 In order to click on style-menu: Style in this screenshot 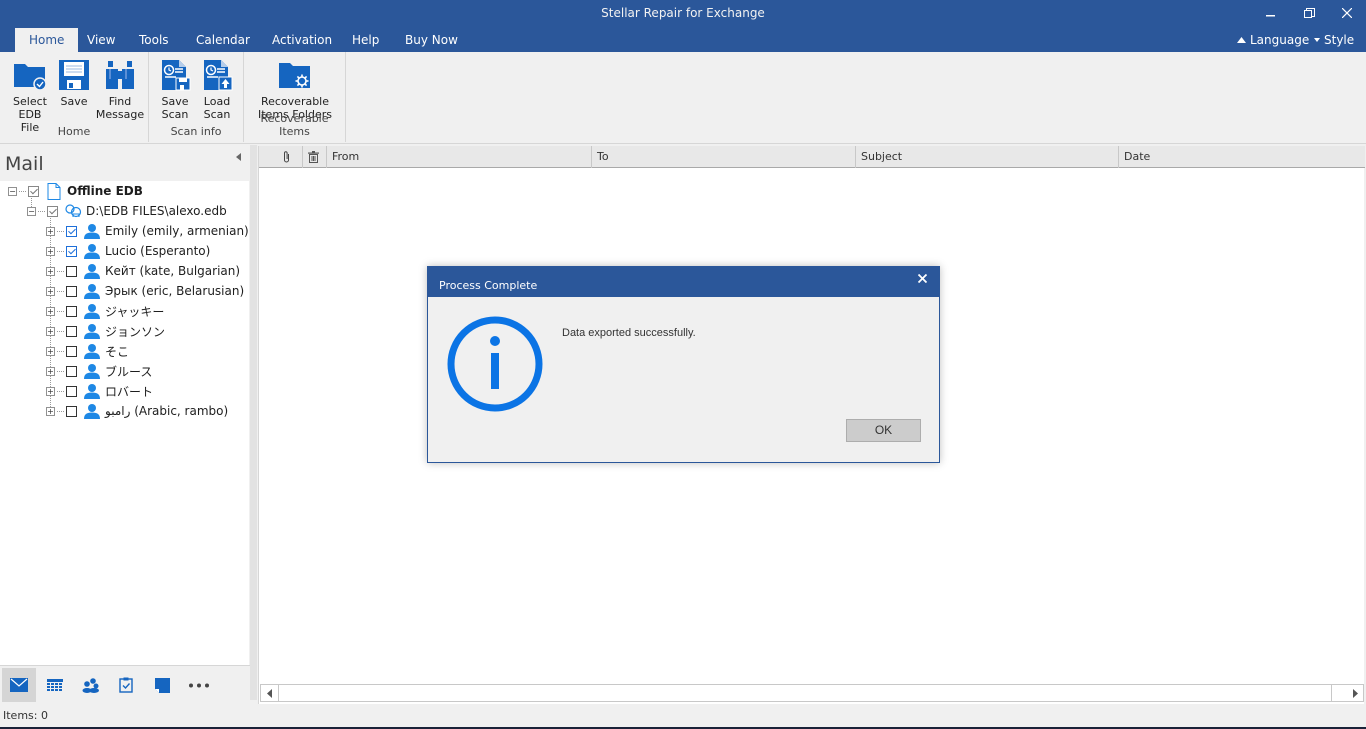, I will do `click(1340, 40)`.